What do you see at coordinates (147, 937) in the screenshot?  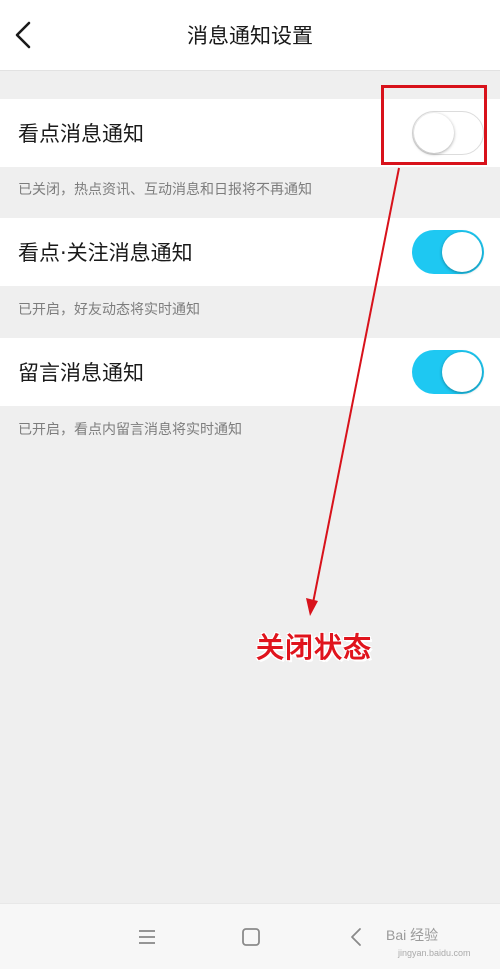 I see `menu-icon` at bounding box center [147, 937].